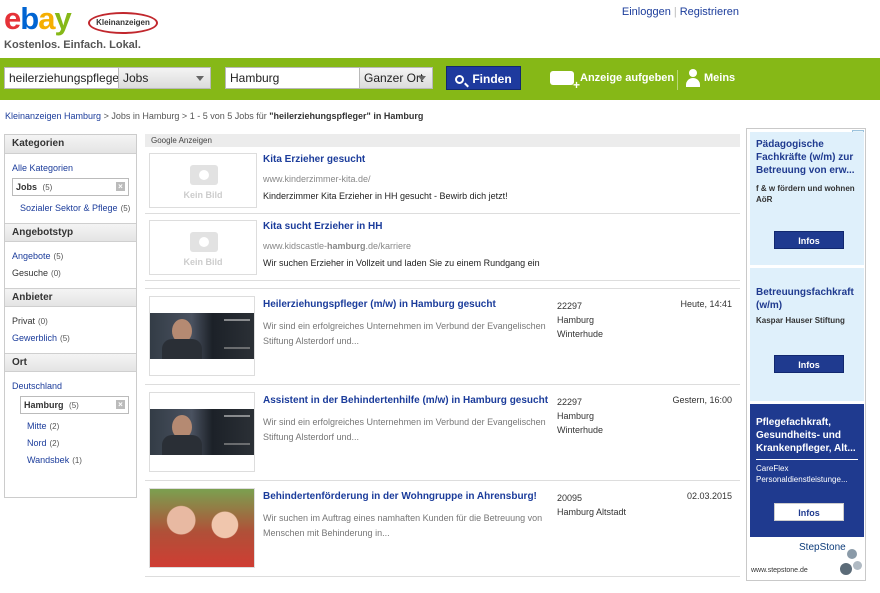 The width and height of the screenshot is (880, 593). Describe the element at coordinates (37, 386) in the screenshot. I see `deutschland-link: Deutschland` at that location.